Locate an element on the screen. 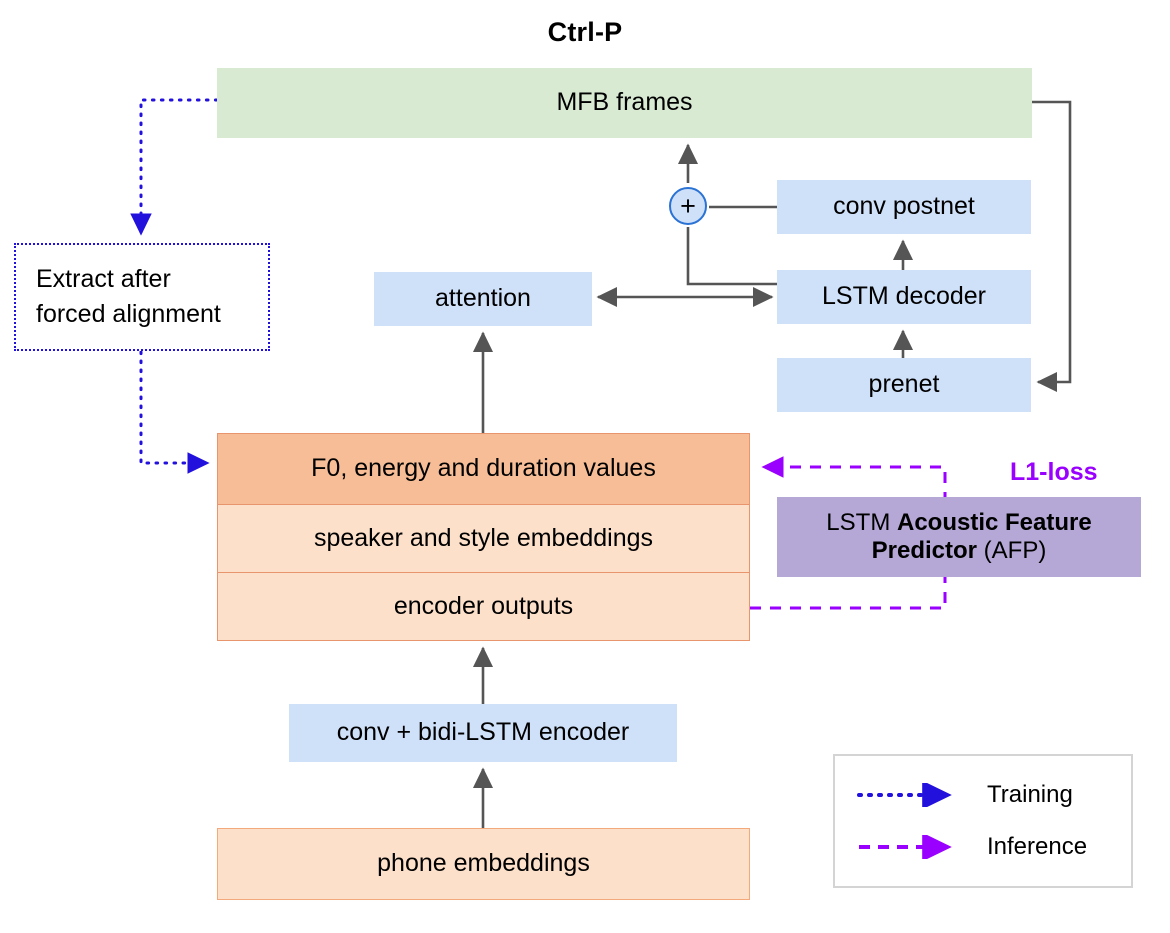 The image size is (1170, 933). node-prenet: prenet is located at coordinates (904, 385).